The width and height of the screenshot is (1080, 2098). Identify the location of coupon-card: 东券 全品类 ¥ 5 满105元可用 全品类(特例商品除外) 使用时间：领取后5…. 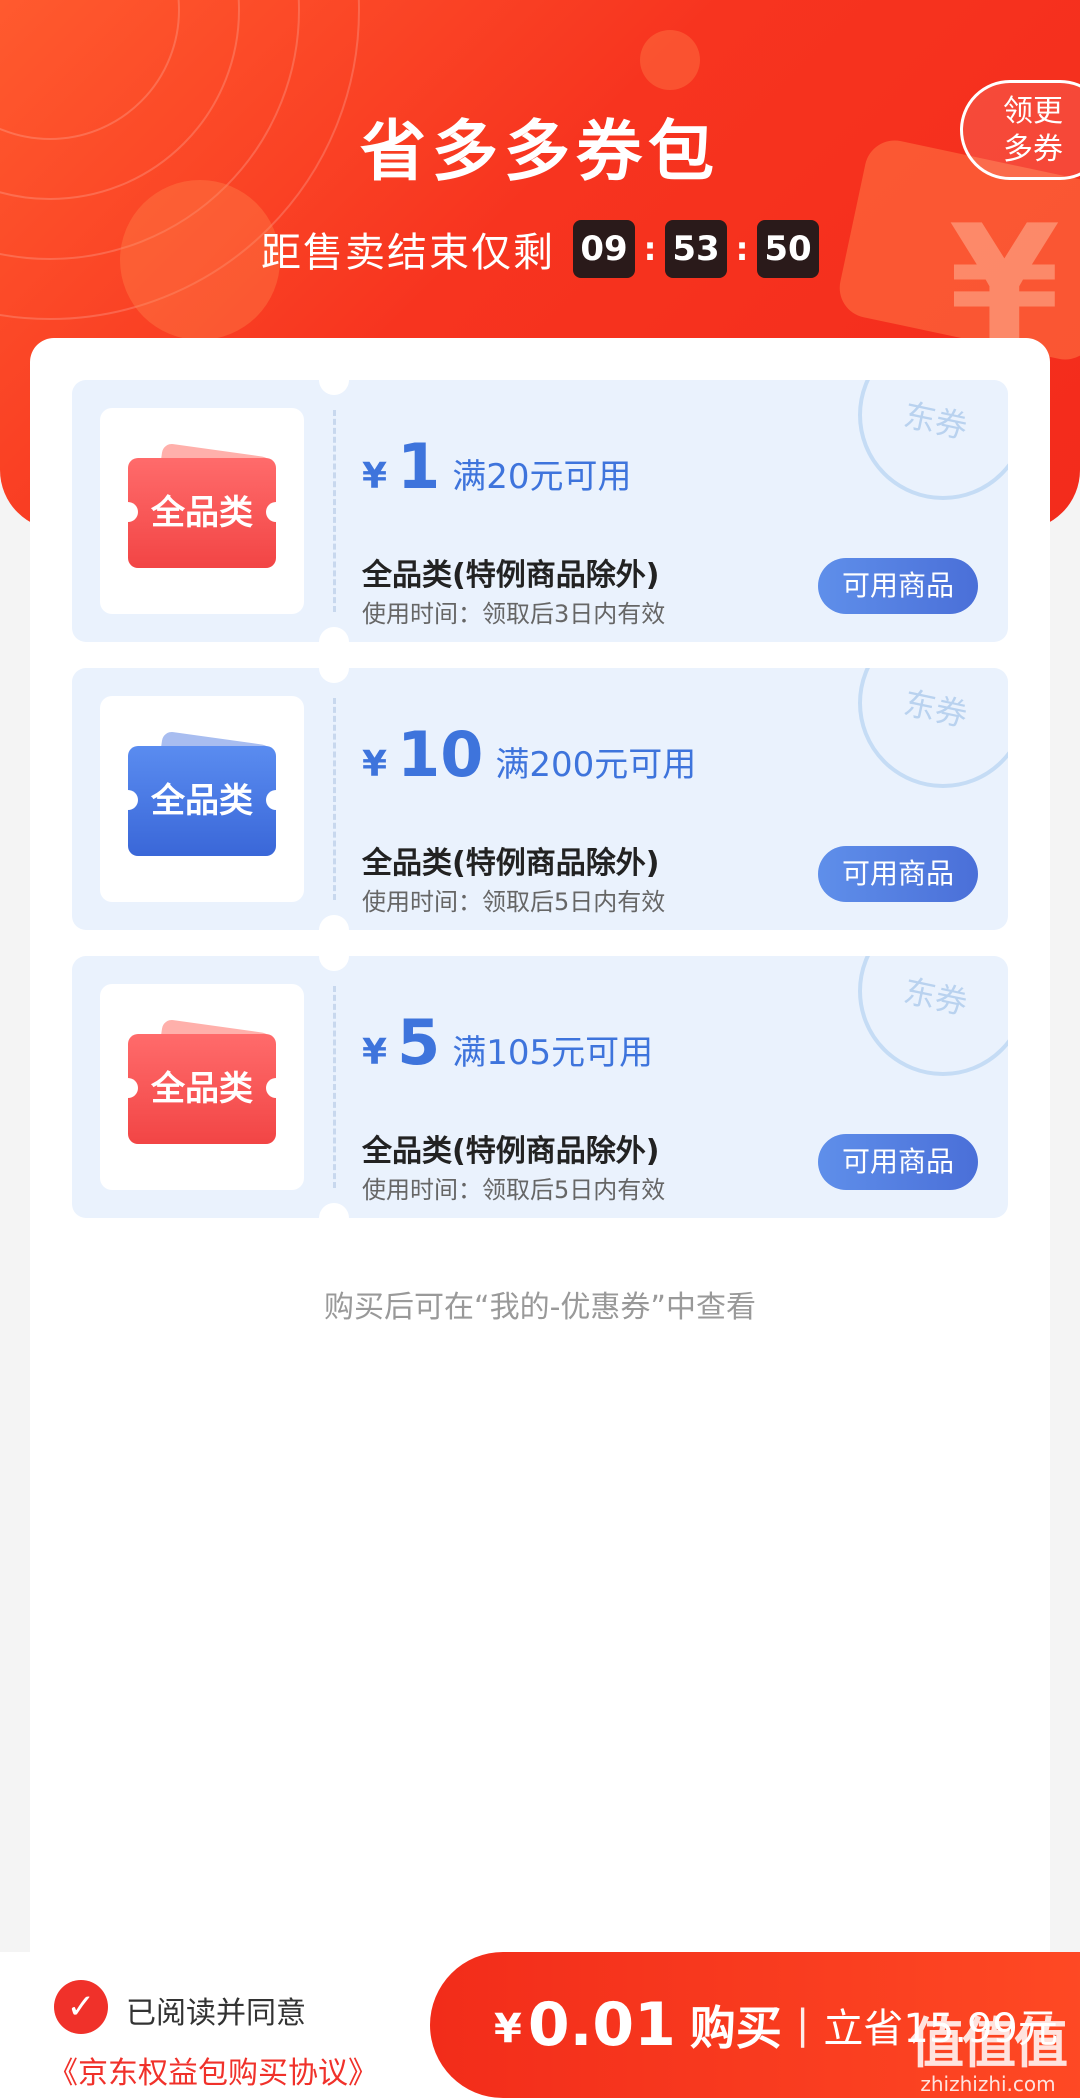
(540, 1087).